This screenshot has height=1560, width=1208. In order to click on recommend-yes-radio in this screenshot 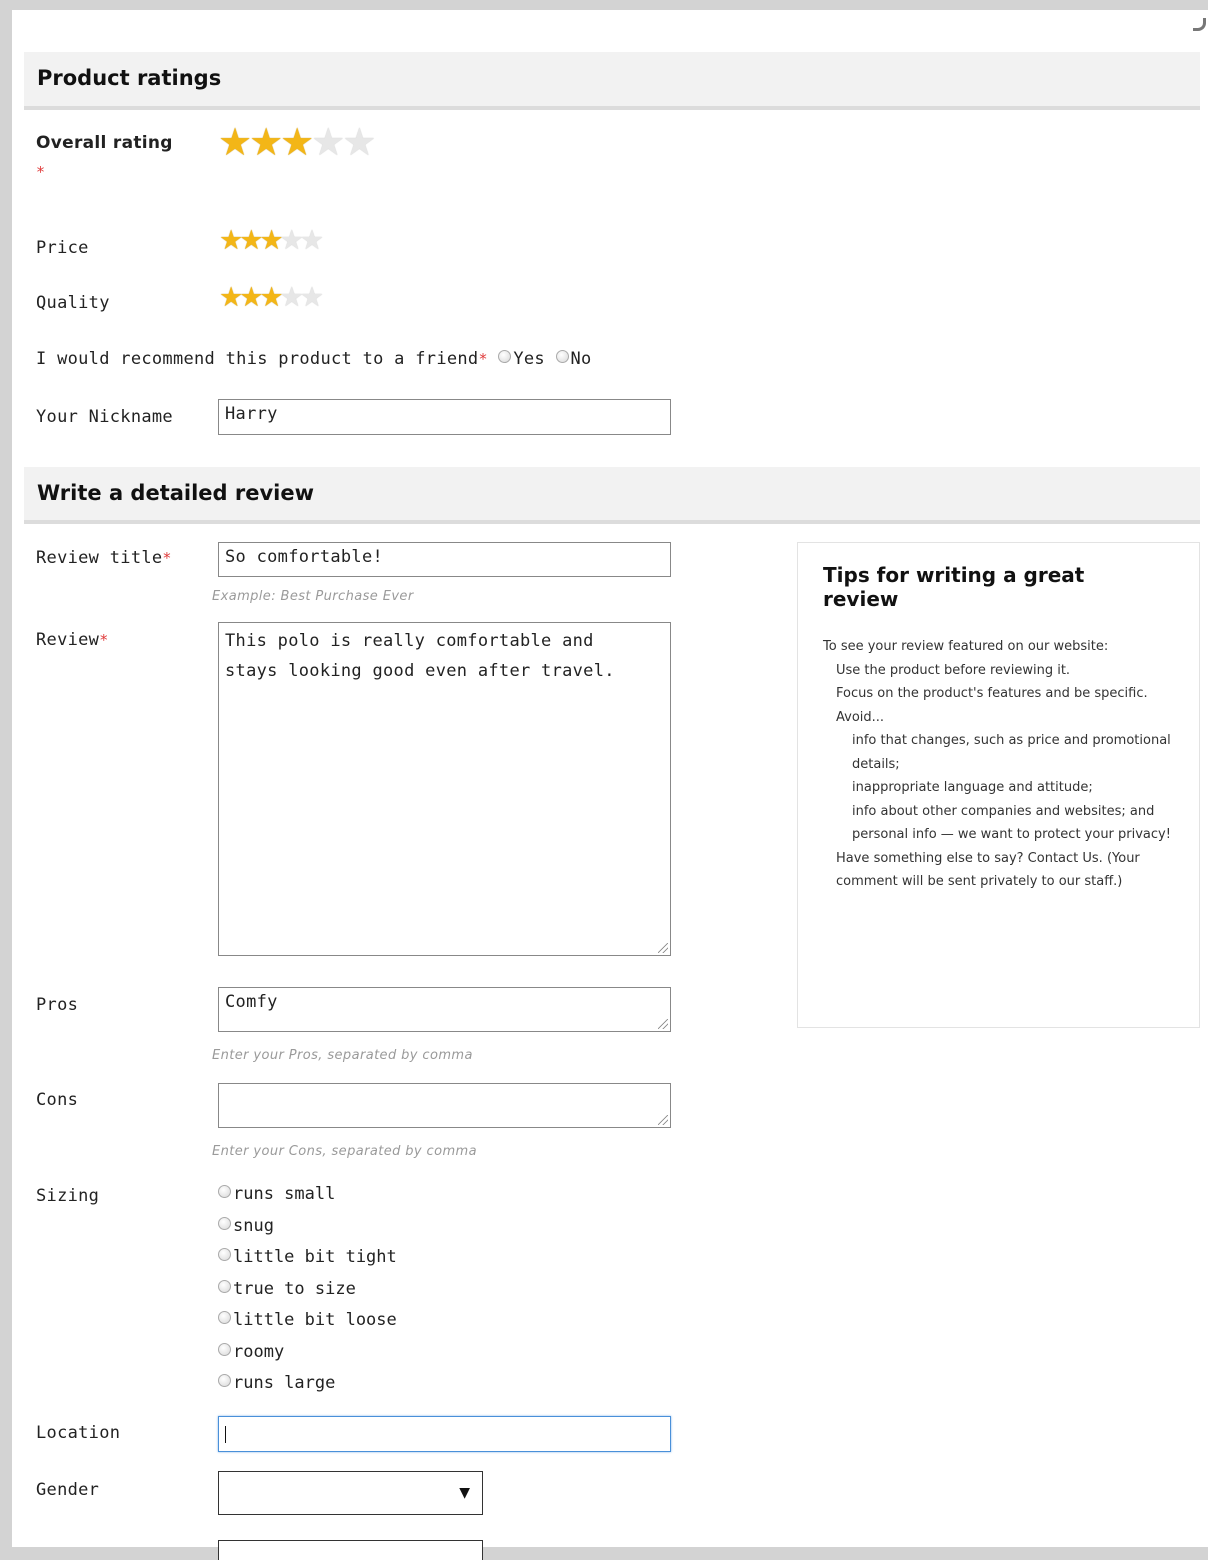, I will do `click(505, 356)`.